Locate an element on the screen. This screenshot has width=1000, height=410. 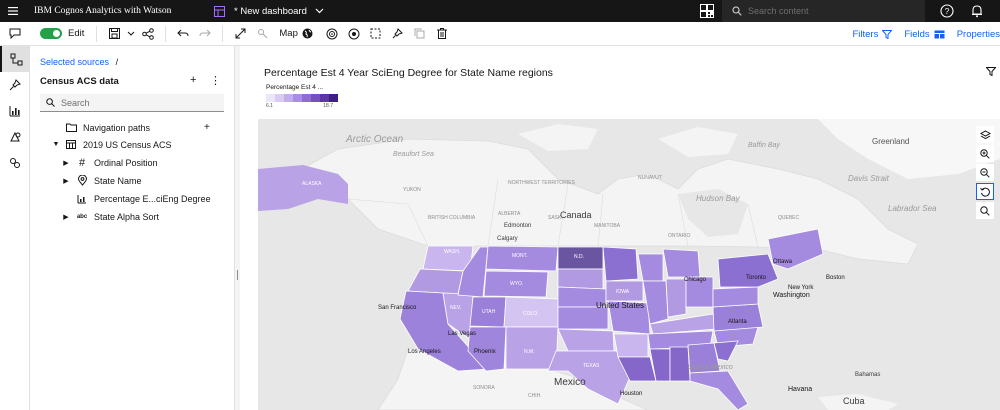
breadcrumb: Selected sources / is located at coordinates (79, 62).